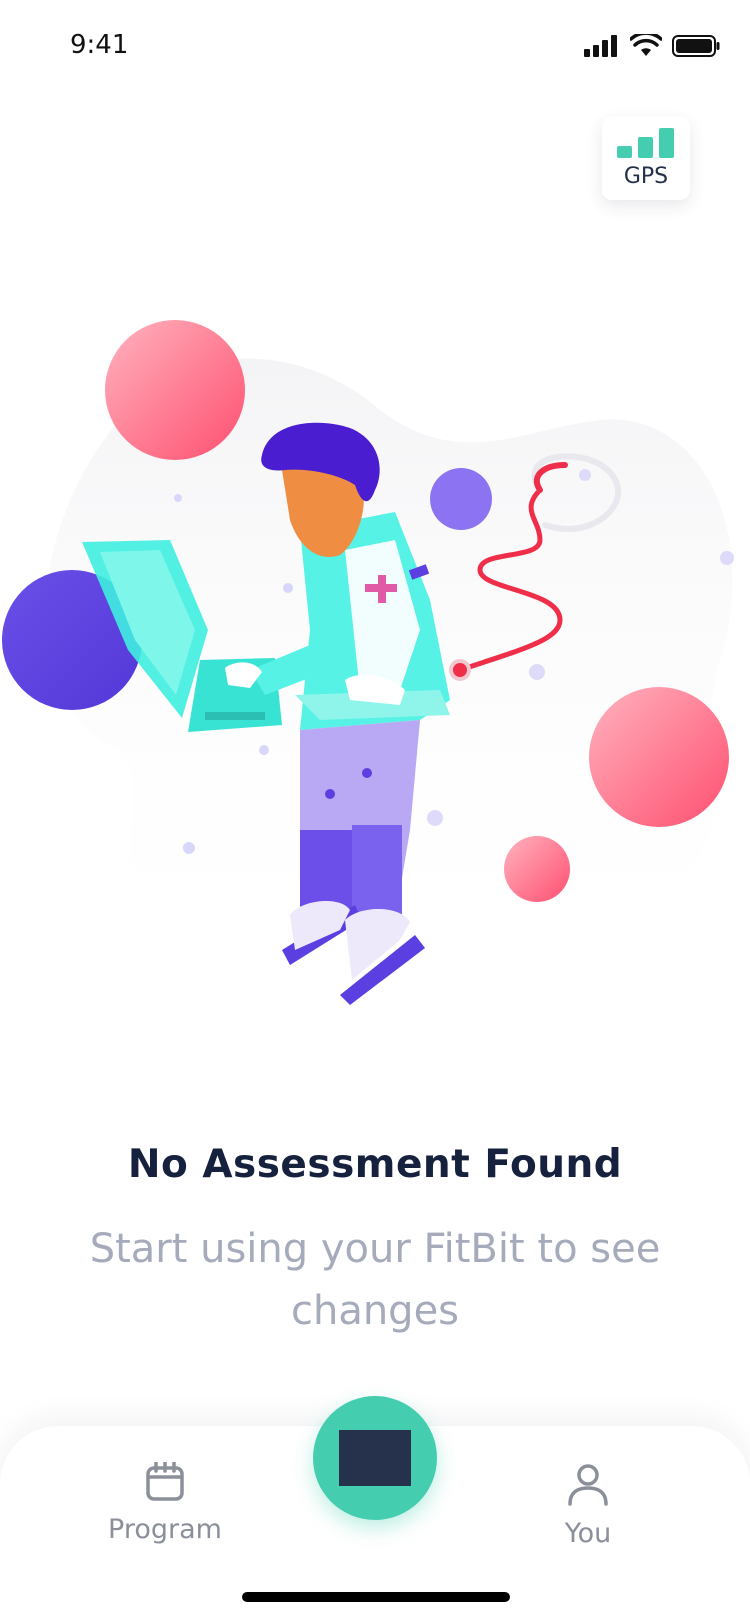 The width and height of the screenshot is (750, 1624). I want to click on nav-you-label: You, so click(588, 1533).